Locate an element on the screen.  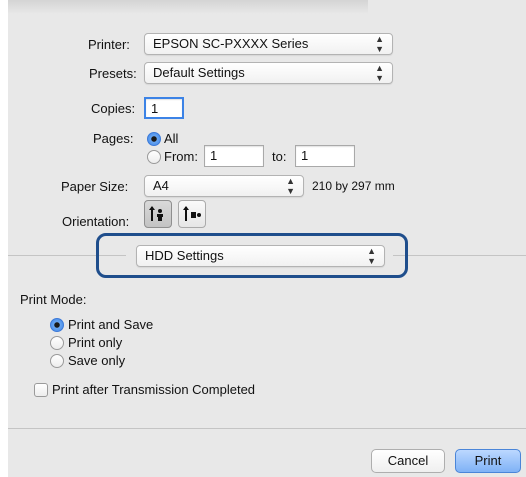
pages-from-value: 1 is located at coordinates (214, 155).